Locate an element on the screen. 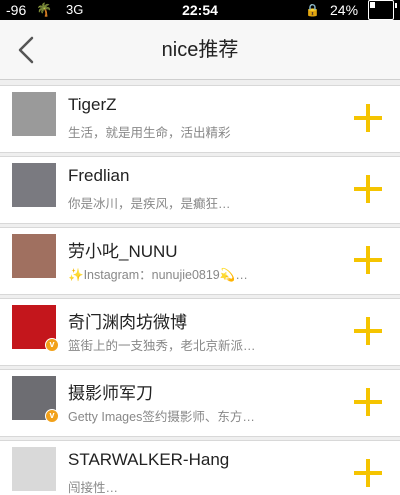  user-name: 奇门渊肉坊微博 is located at coordinates (127, 322).